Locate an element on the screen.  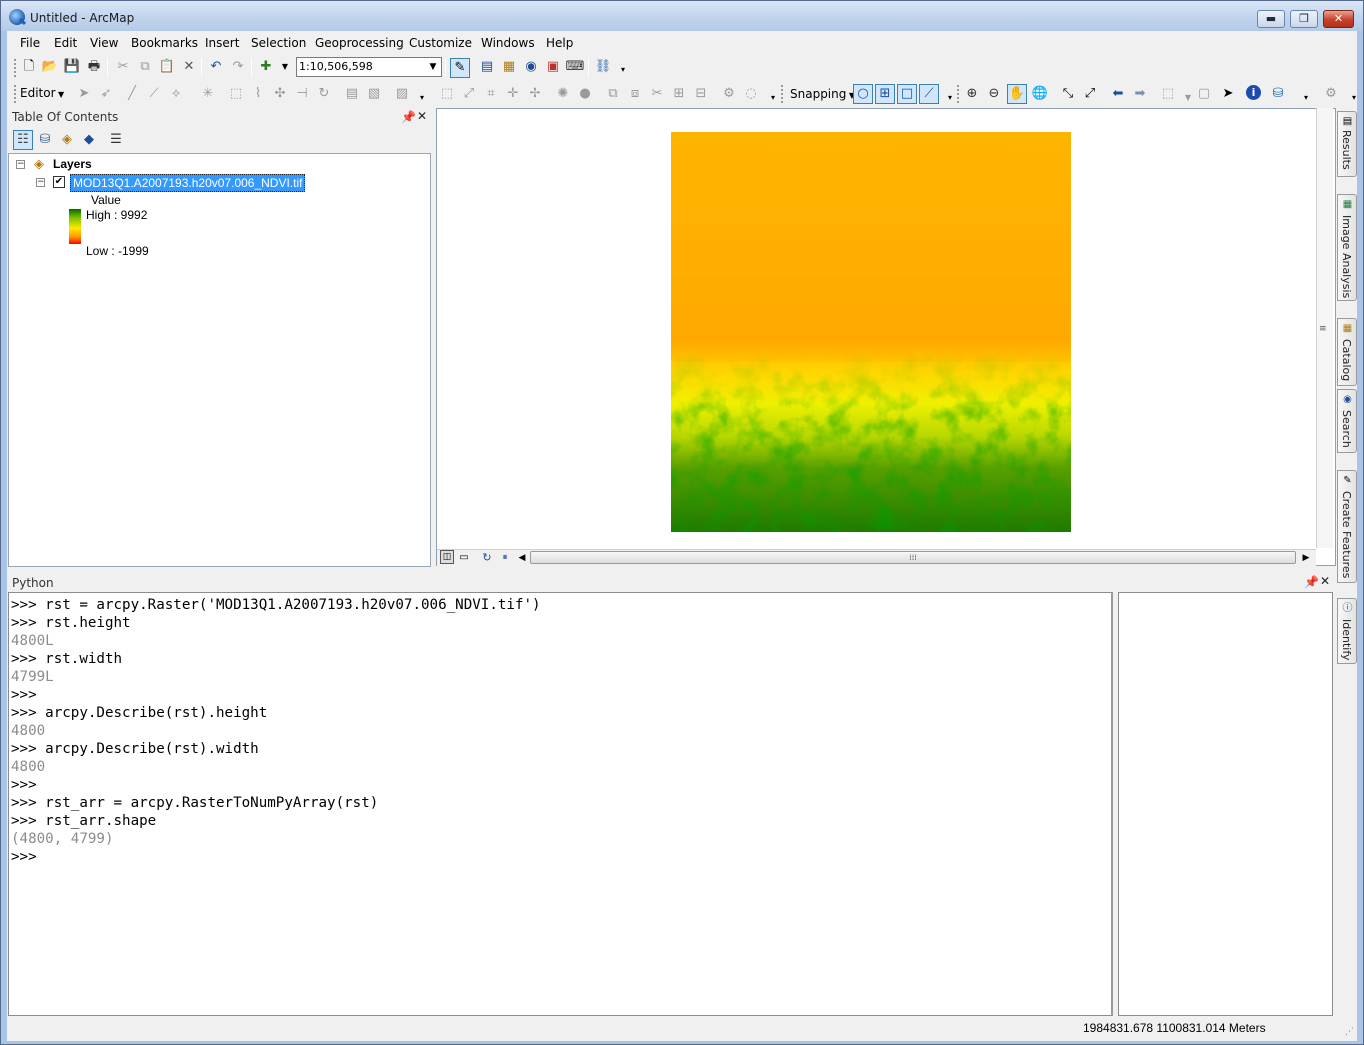
close-button: ✕ is located at coordinates (1338, 19).